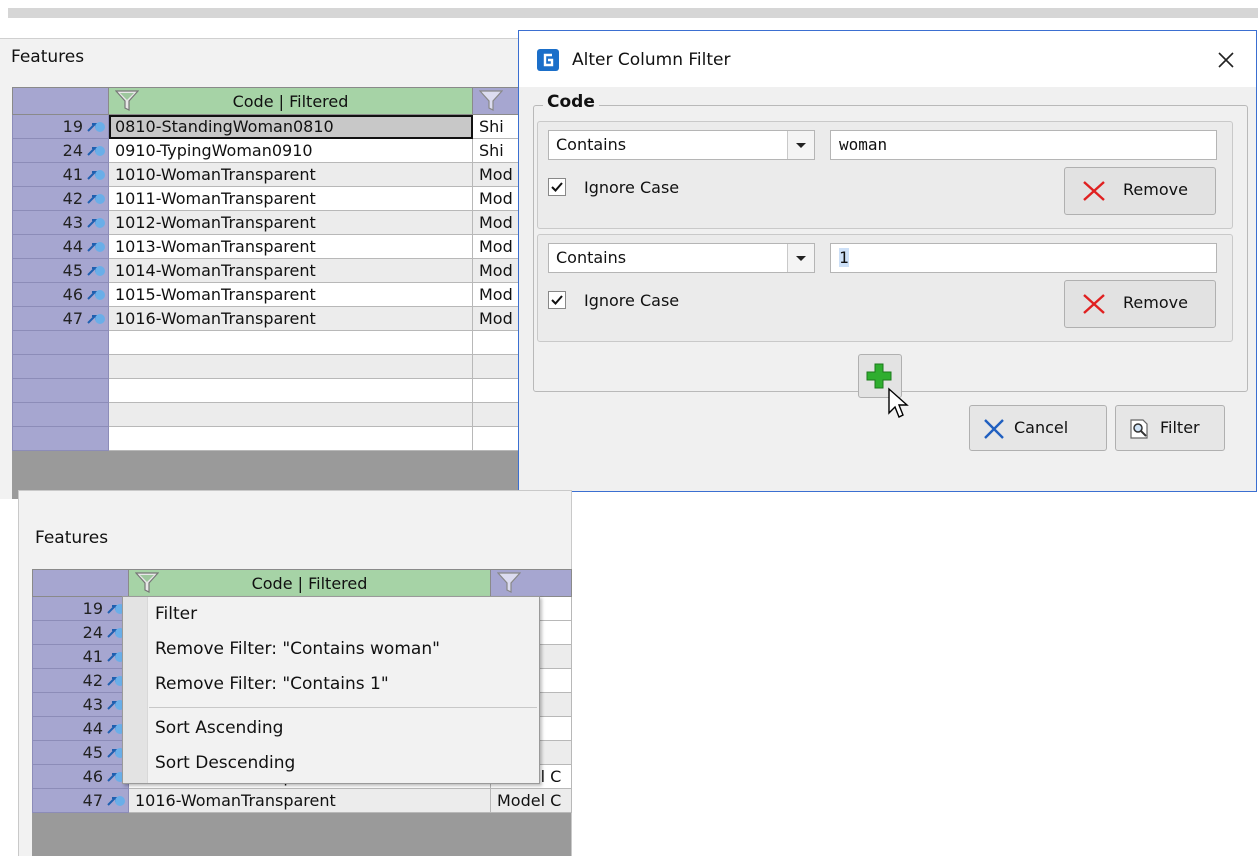  I want to click on top-strip, so click(633, 13).